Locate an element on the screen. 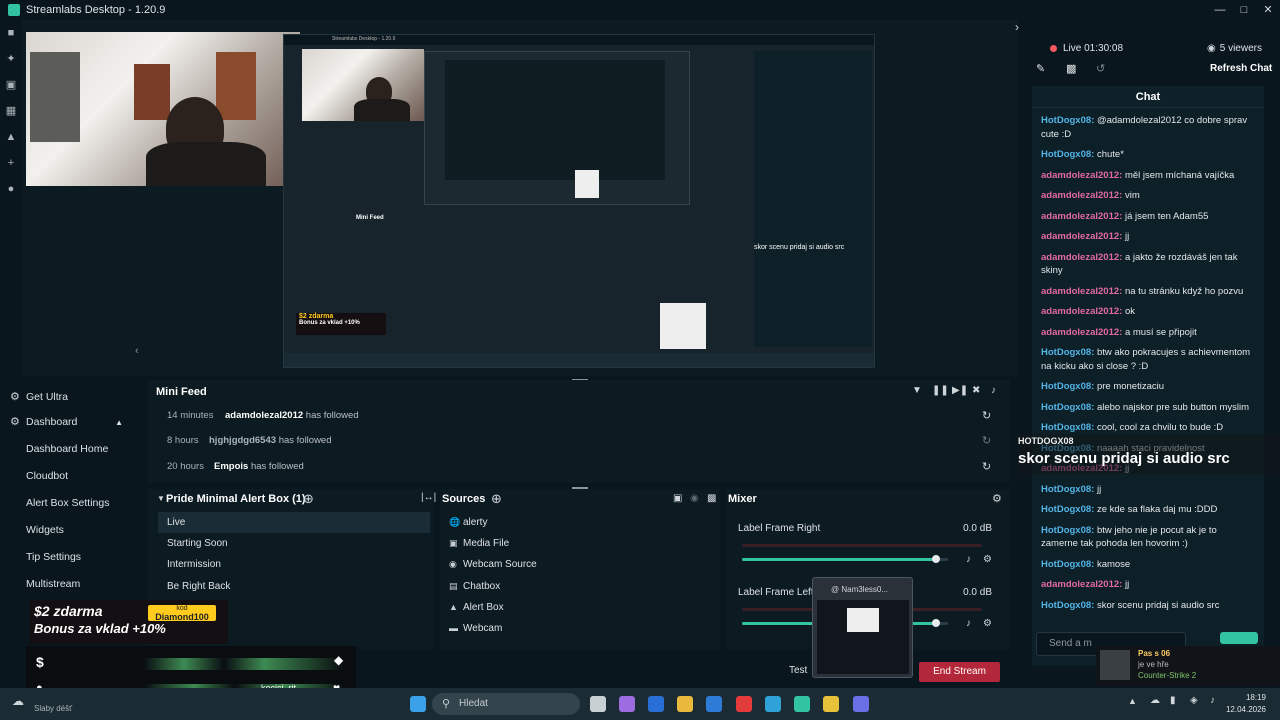  clock: 18:19 12.04.2026 is located at coordinates (1246, 704).